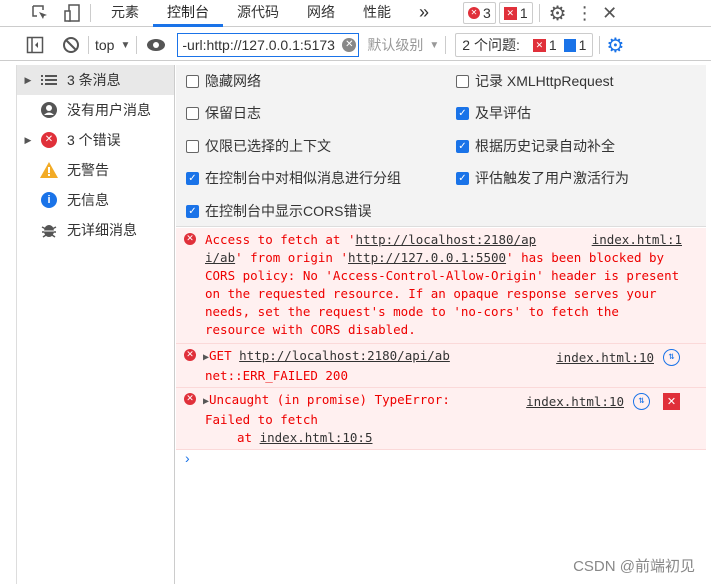 This screenshot has width=711, height=584. I want to click on preserve-log-checkbox: 保留日志, so click(223, 113).